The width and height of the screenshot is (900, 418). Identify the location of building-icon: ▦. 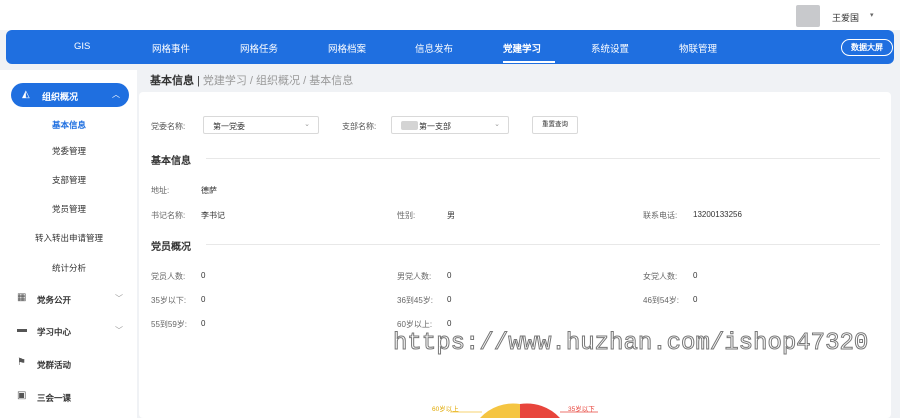
(22, 297).